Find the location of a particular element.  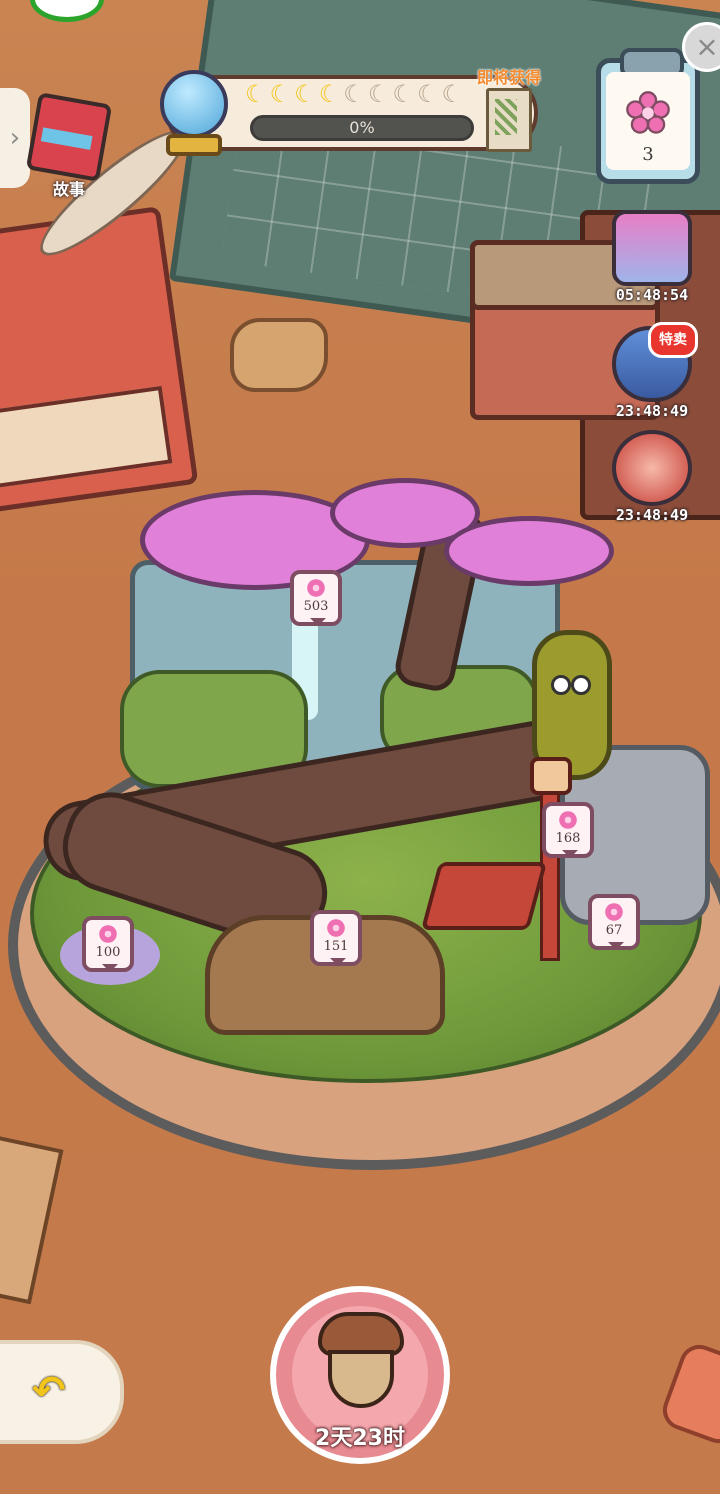

progress-bar: 0% is located at coordinates (362, 128).